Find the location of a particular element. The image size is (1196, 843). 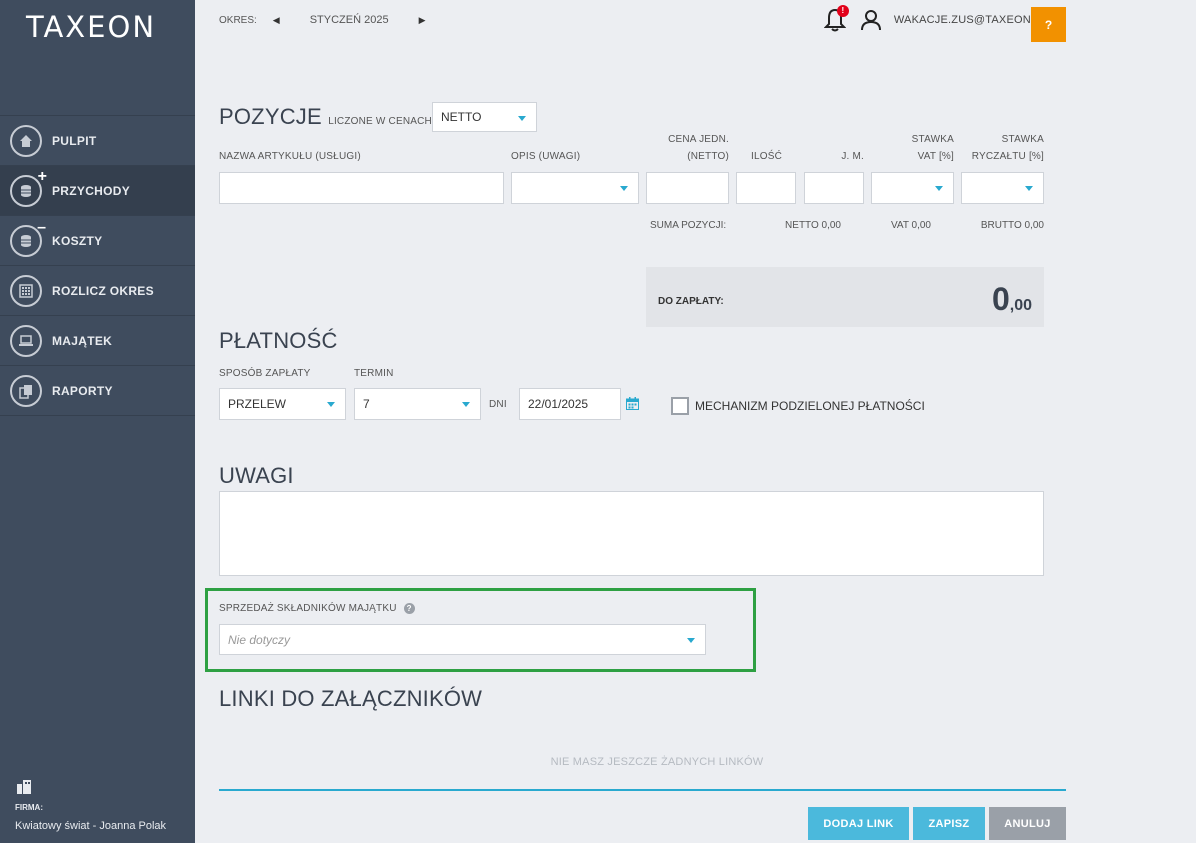

days-label: DNI is located at coordinates (498, 404).